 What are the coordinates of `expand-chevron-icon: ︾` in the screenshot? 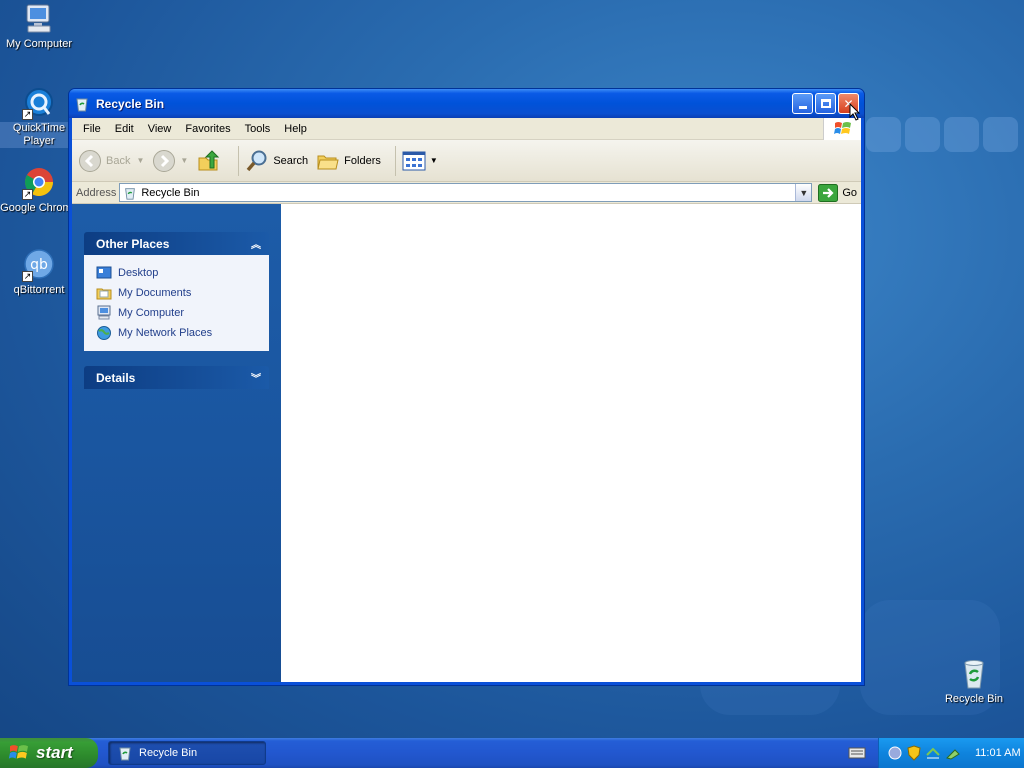 It's located at (256, 379).